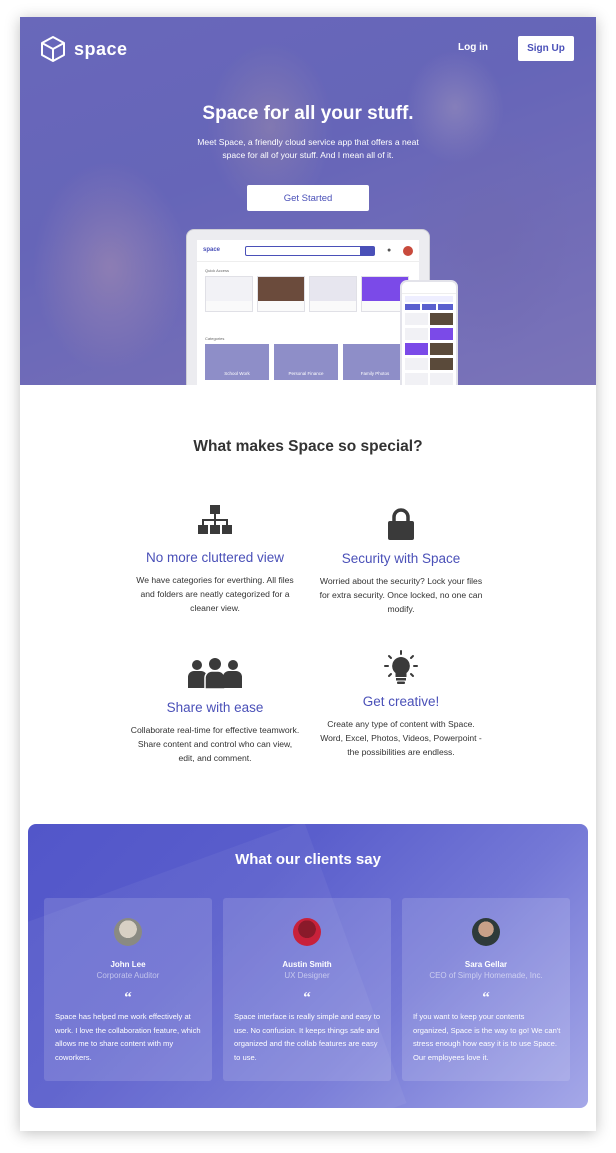 The image size is (616, 1153). What do you see at coordinates (217, 270) in the screenshot?
I see `mockup-quick-access-label: Quick Access` at bounding box center [217, 270].